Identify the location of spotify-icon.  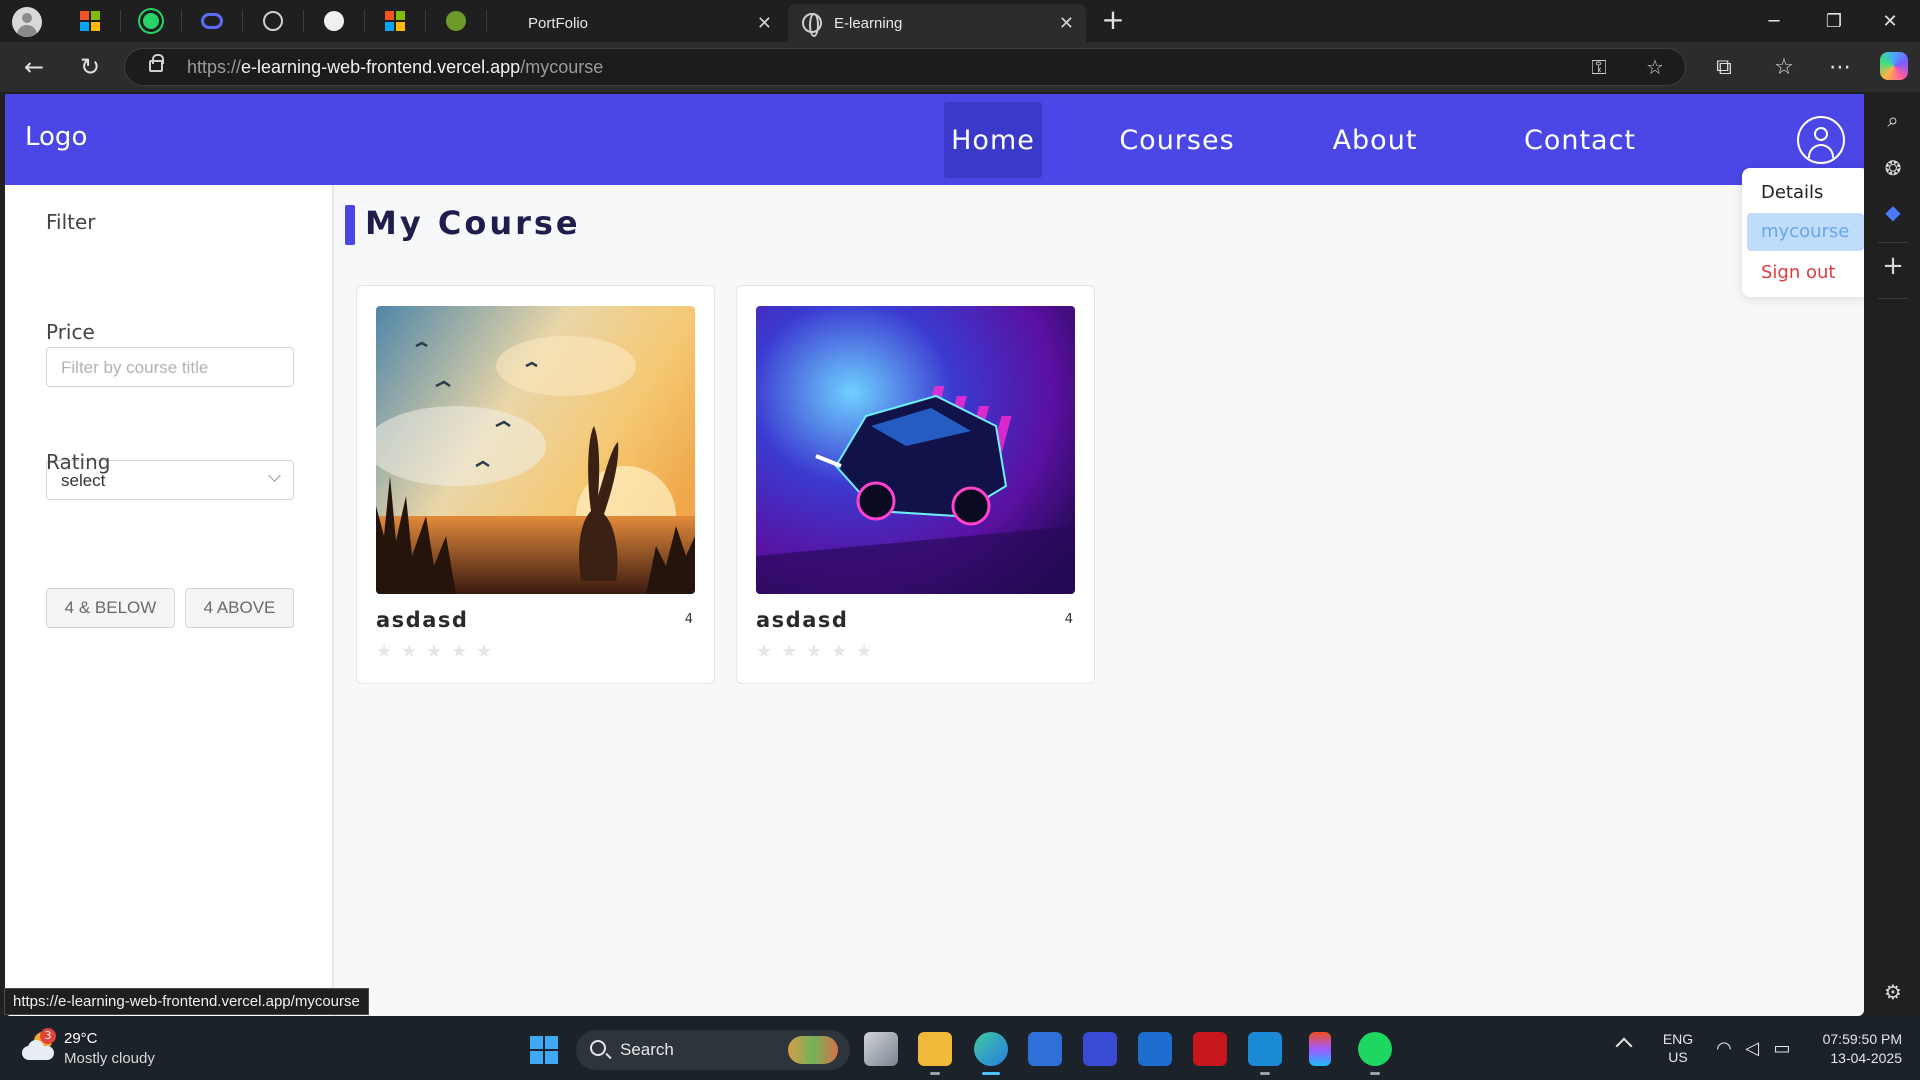
(1375, 1053).